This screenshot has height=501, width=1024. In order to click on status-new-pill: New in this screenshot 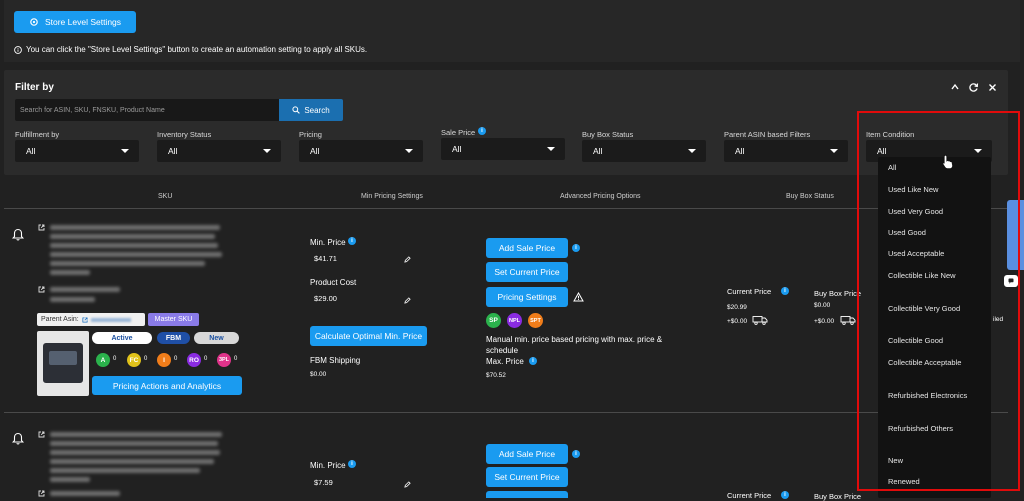, I will do `click(216, 338)`.